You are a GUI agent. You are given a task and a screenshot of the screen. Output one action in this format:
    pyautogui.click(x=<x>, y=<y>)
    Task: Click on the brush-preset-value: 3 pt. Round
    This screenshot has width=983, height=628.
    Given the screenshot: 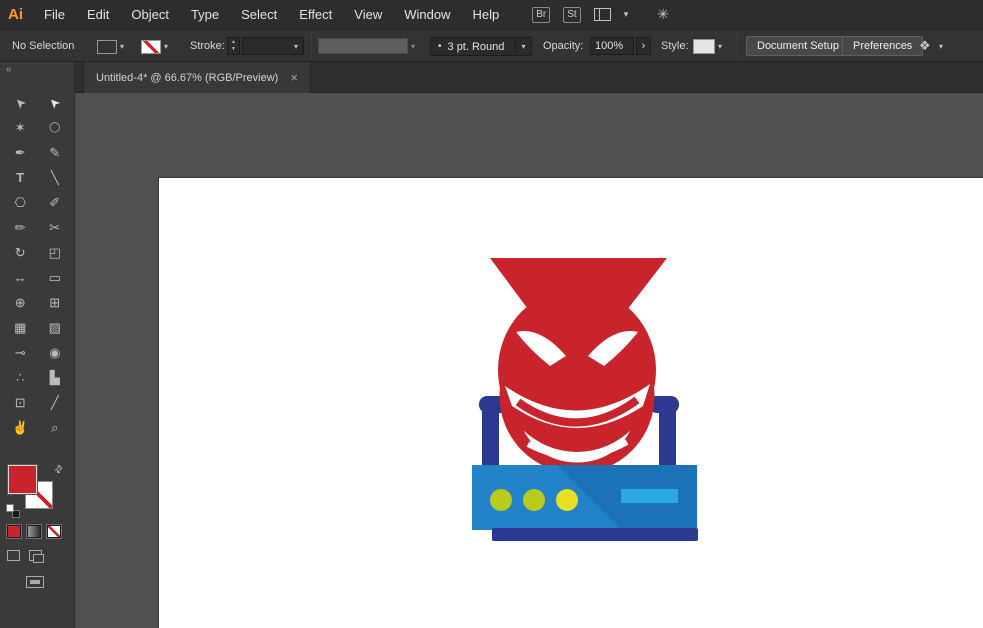 What is the action you would take?
    pyautogui.click(x=476, y=46)
    